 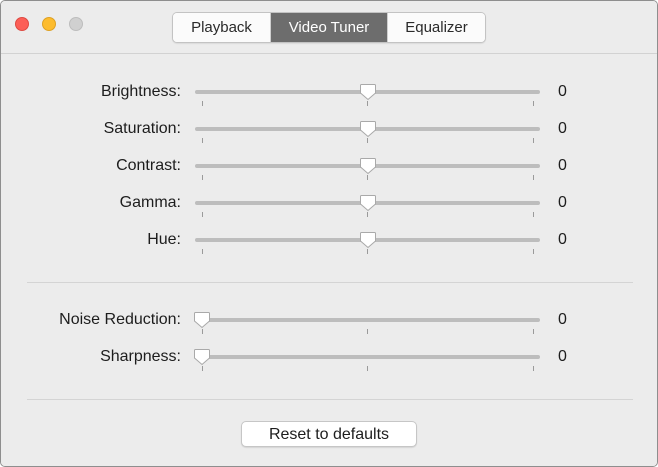 I want to click on contrast-value: 0, so click(x=562, y=165).